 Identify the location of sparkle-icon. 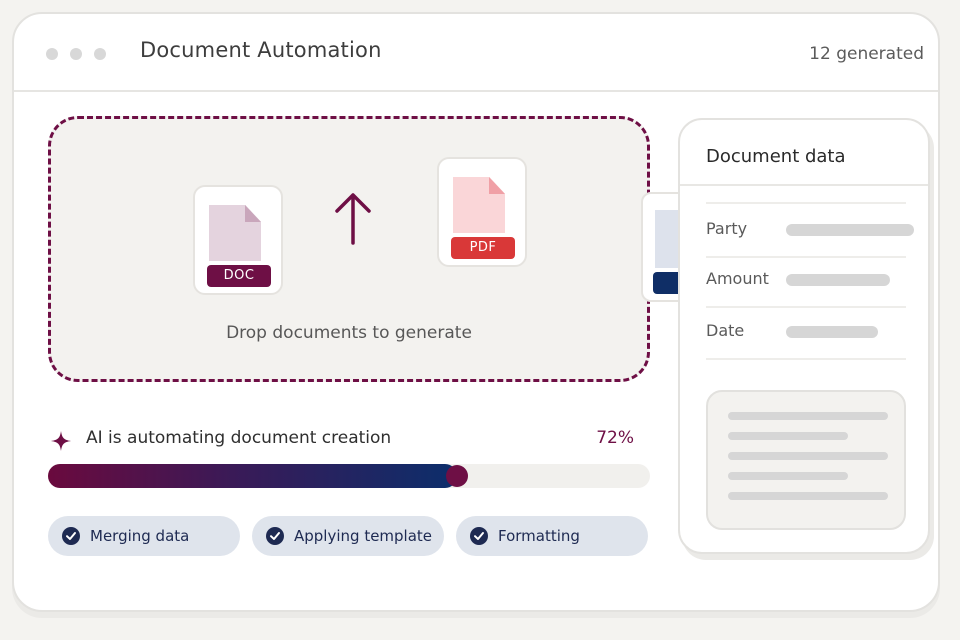
(61, 441).